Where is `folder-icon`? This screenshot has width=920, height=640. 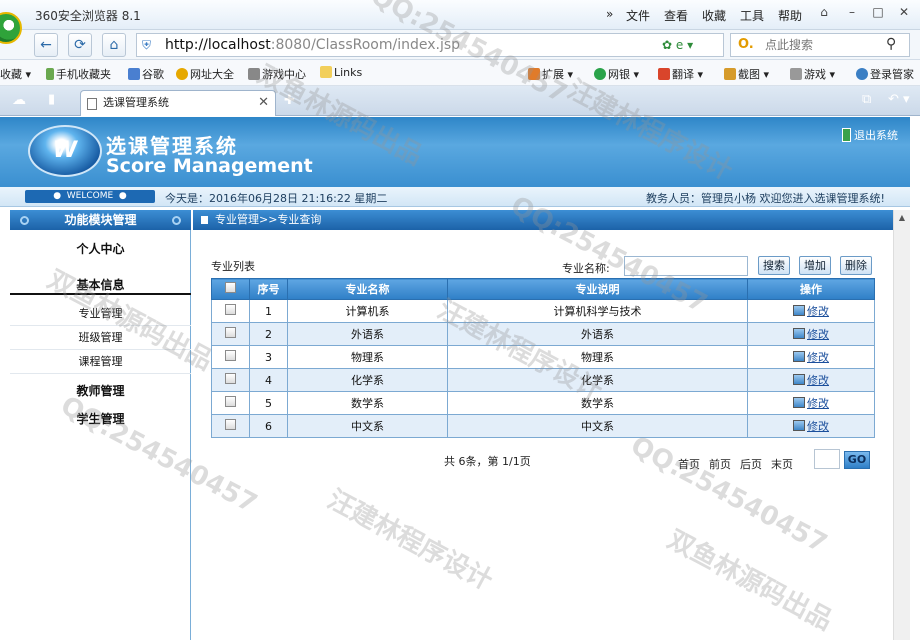
folder-icon is located at coordinates (326, 72).